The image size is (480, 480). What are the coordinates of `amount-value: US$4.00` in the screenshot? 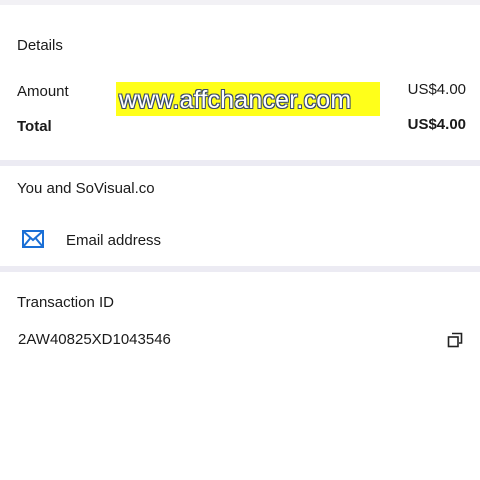 It's located at (436, 89).